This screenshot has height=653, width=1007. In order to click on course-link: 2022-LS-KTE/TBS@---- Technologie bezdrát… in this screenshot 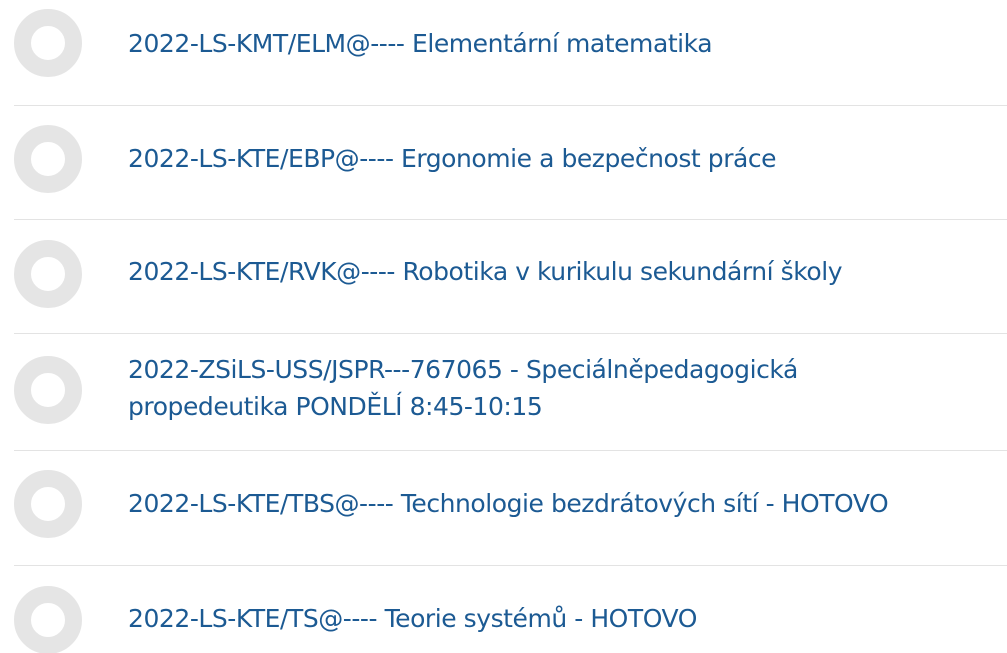, I will do `click(508, 503)`.